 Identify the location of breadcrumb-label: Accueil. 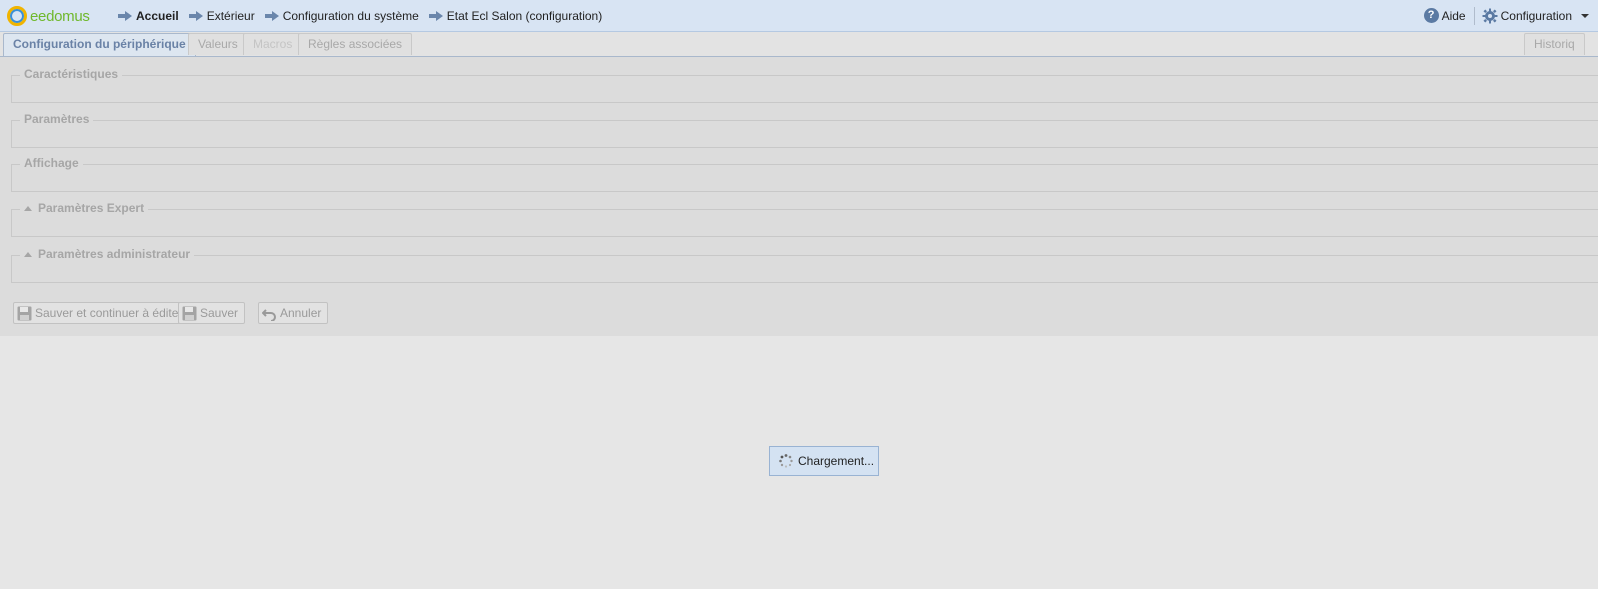
(157, 15).